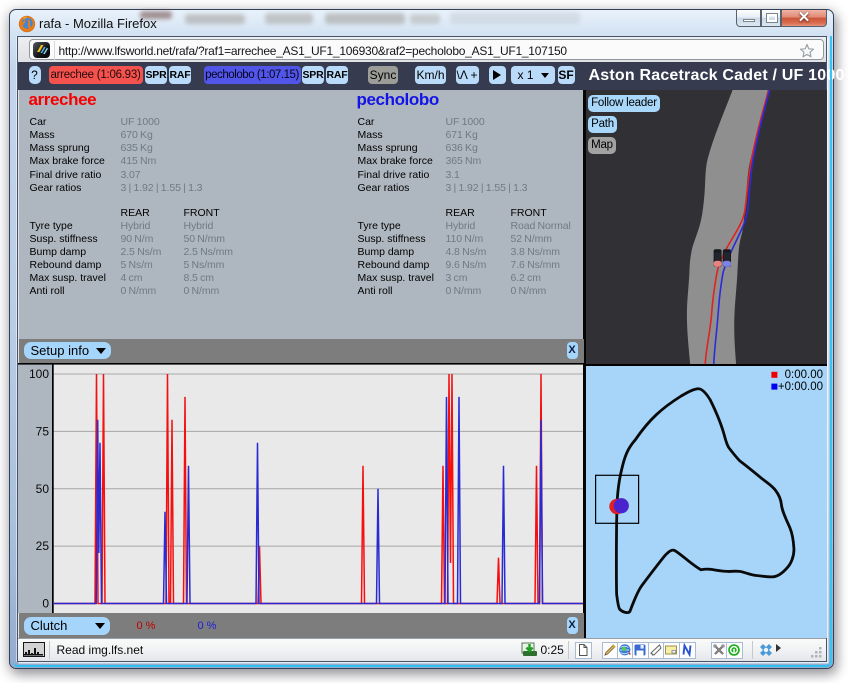 The image size is (848, 683). What do you see at coordinates (43, 546) in the screenshot?
I see `svg-text: 25` at bounding box center [43, 546].